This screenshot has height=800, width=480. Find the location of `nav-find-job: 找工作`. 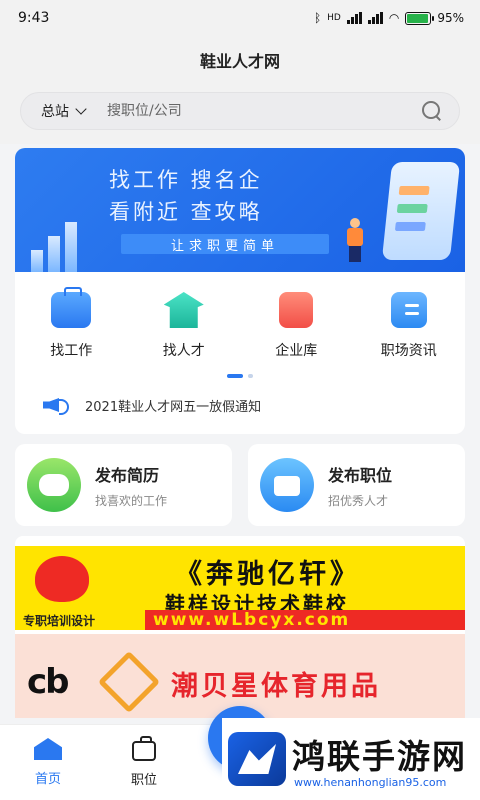

nav-find-job: 找工作 is located at coordinates (71, 323).